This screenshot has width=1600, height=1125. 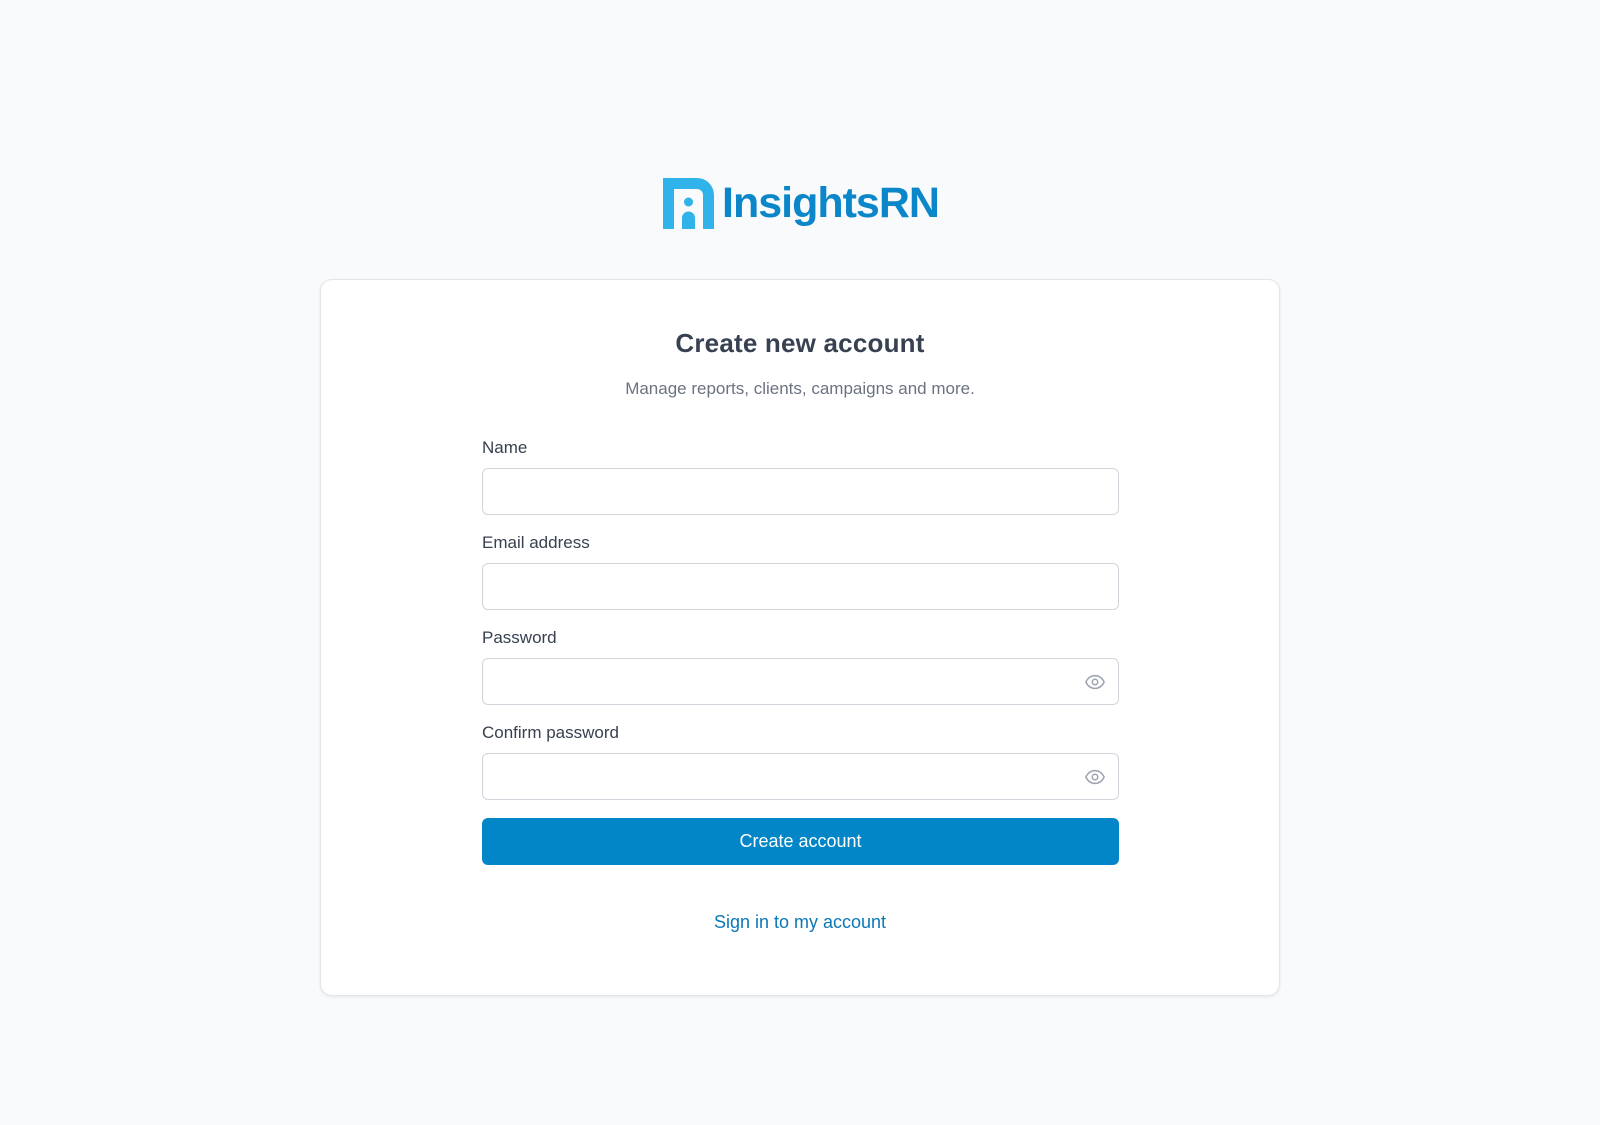 I want to click on signin-link-container: Sign in to my account, so click(x=800, y=922).